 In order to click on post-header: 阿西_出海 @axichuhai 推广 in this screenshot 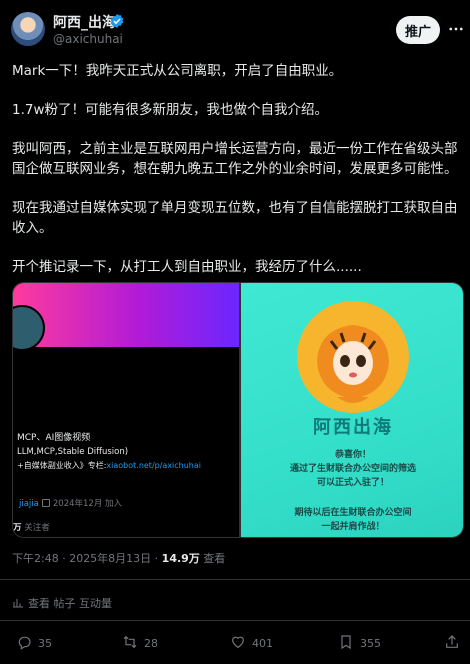, I will do `click(235, 29)`.